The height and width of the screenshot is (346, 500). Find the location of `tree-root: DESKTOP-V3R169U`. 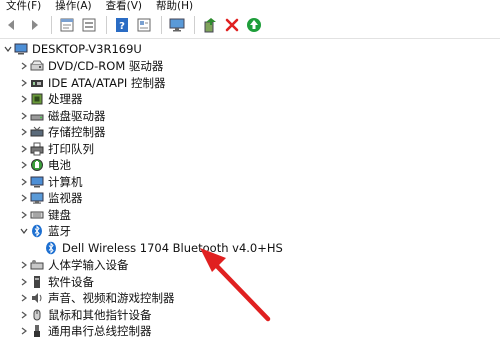

tree-root: DESKTOP-V3R169U is located at coordinates (72, 49).